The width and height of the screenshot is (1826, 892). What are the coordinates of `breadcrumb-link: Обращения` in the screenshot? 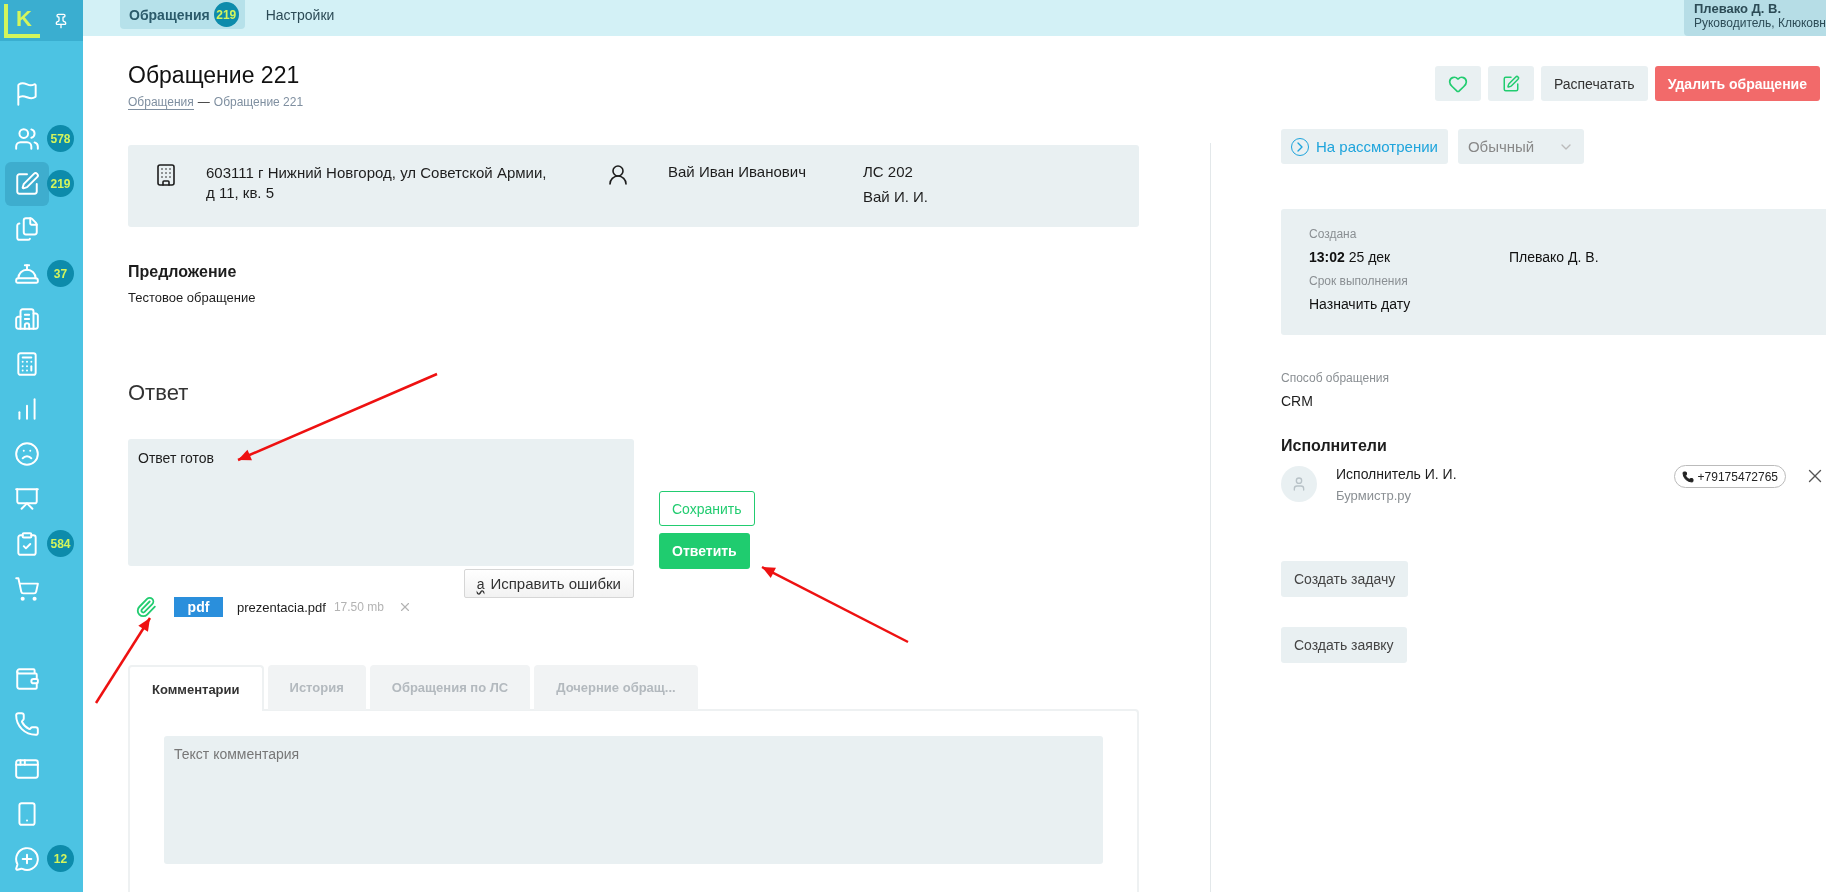 It's located at (161, 102).